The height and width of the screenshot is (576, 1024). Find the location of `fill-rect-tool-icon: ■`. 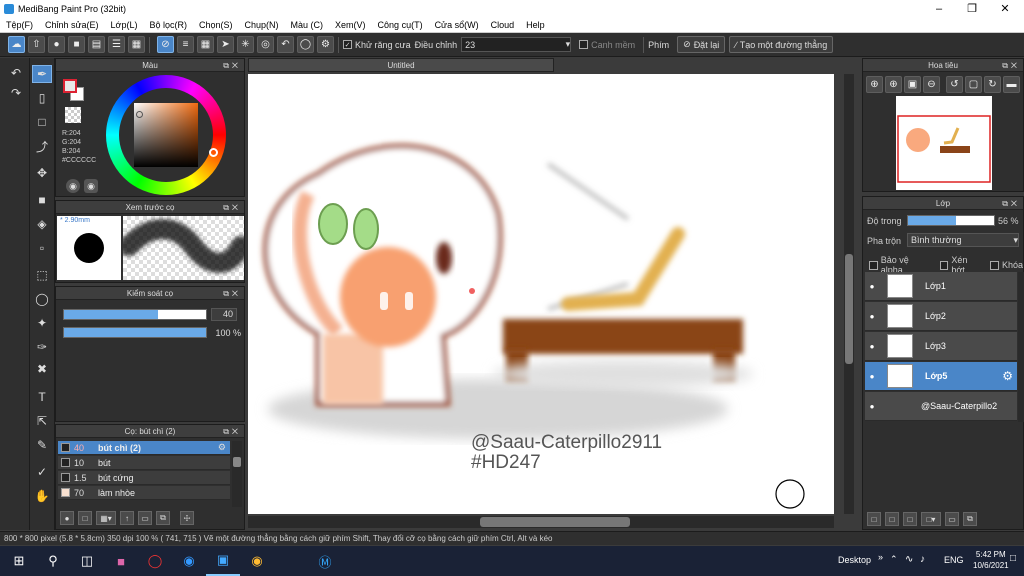

fill-rect-tool-icon: ■ is located at coordinates (42, 200).